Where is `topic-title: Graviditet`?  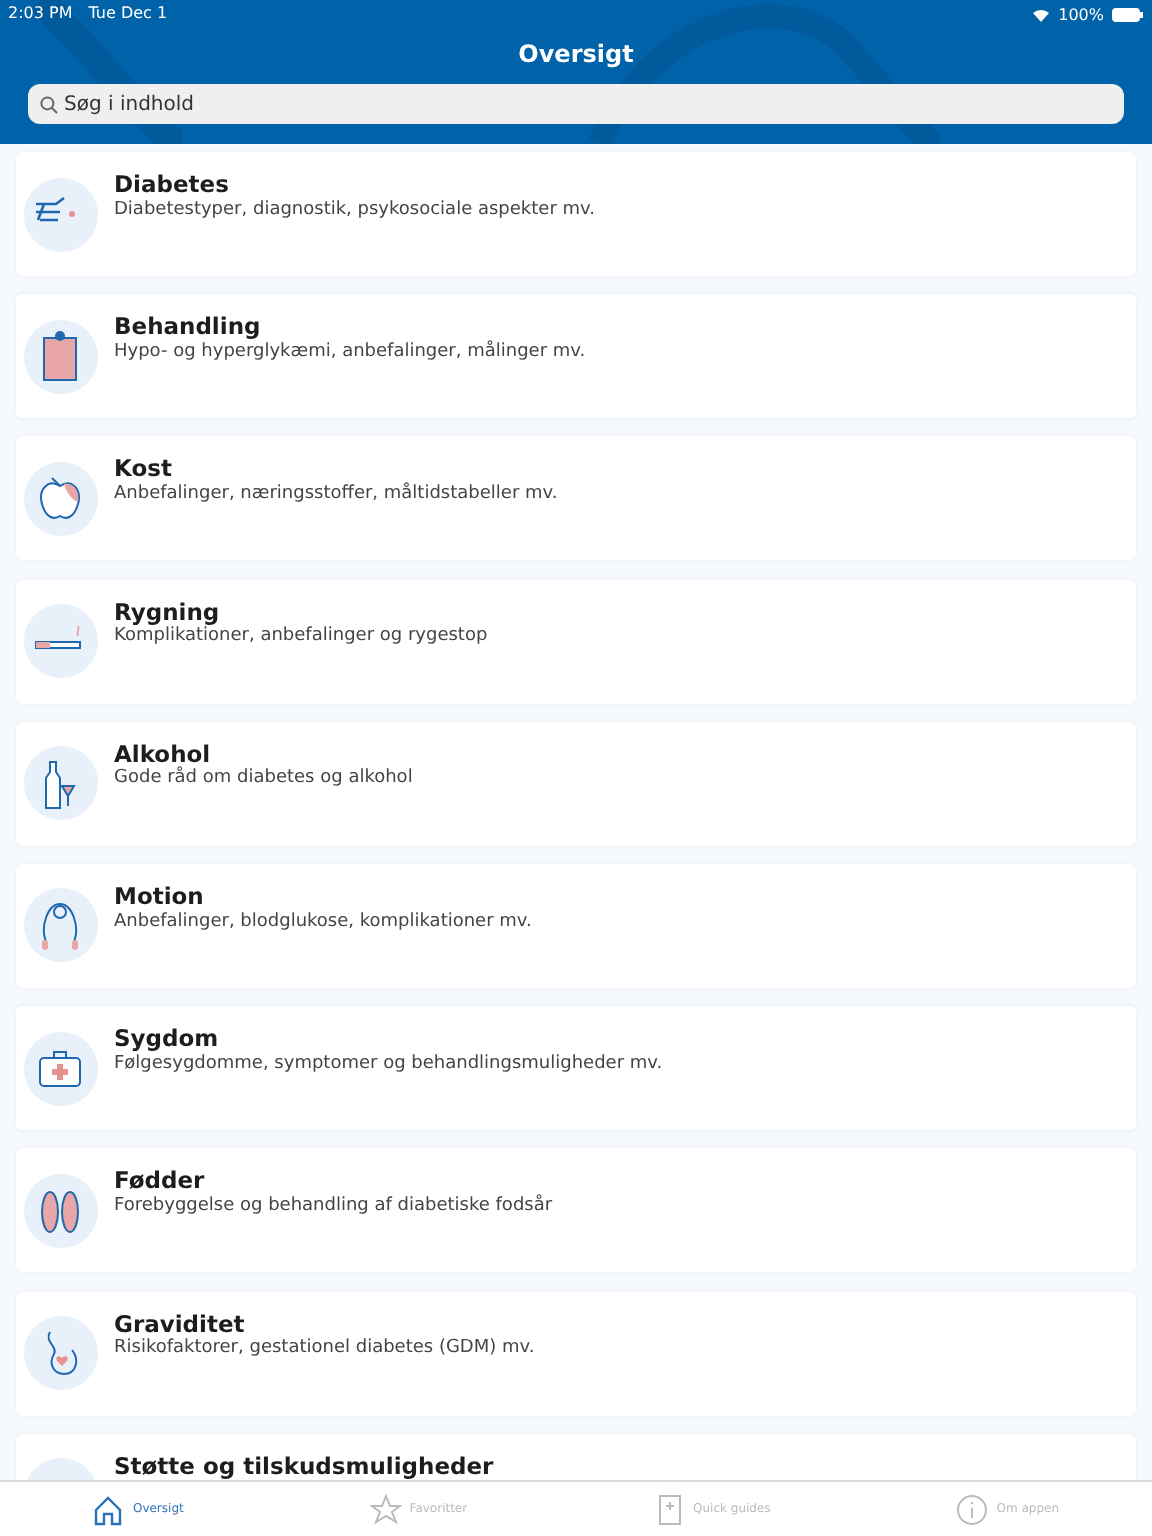 topic-title: Graviditet is located at coordinates (180, 1324).